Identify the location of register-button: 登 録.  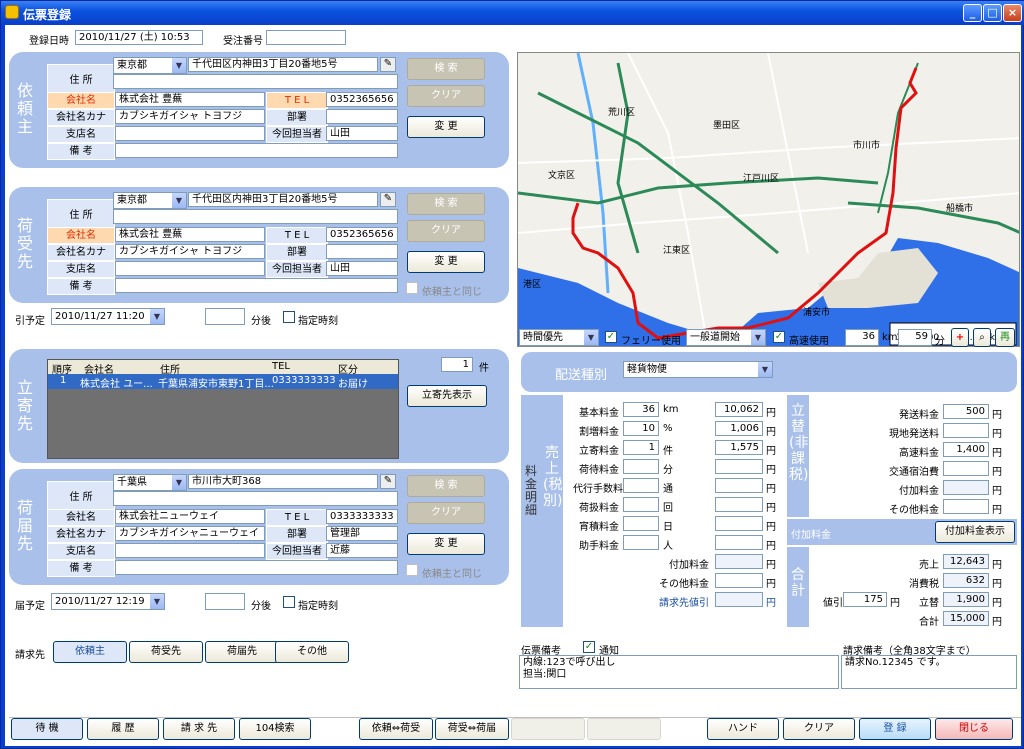
(895, 729).